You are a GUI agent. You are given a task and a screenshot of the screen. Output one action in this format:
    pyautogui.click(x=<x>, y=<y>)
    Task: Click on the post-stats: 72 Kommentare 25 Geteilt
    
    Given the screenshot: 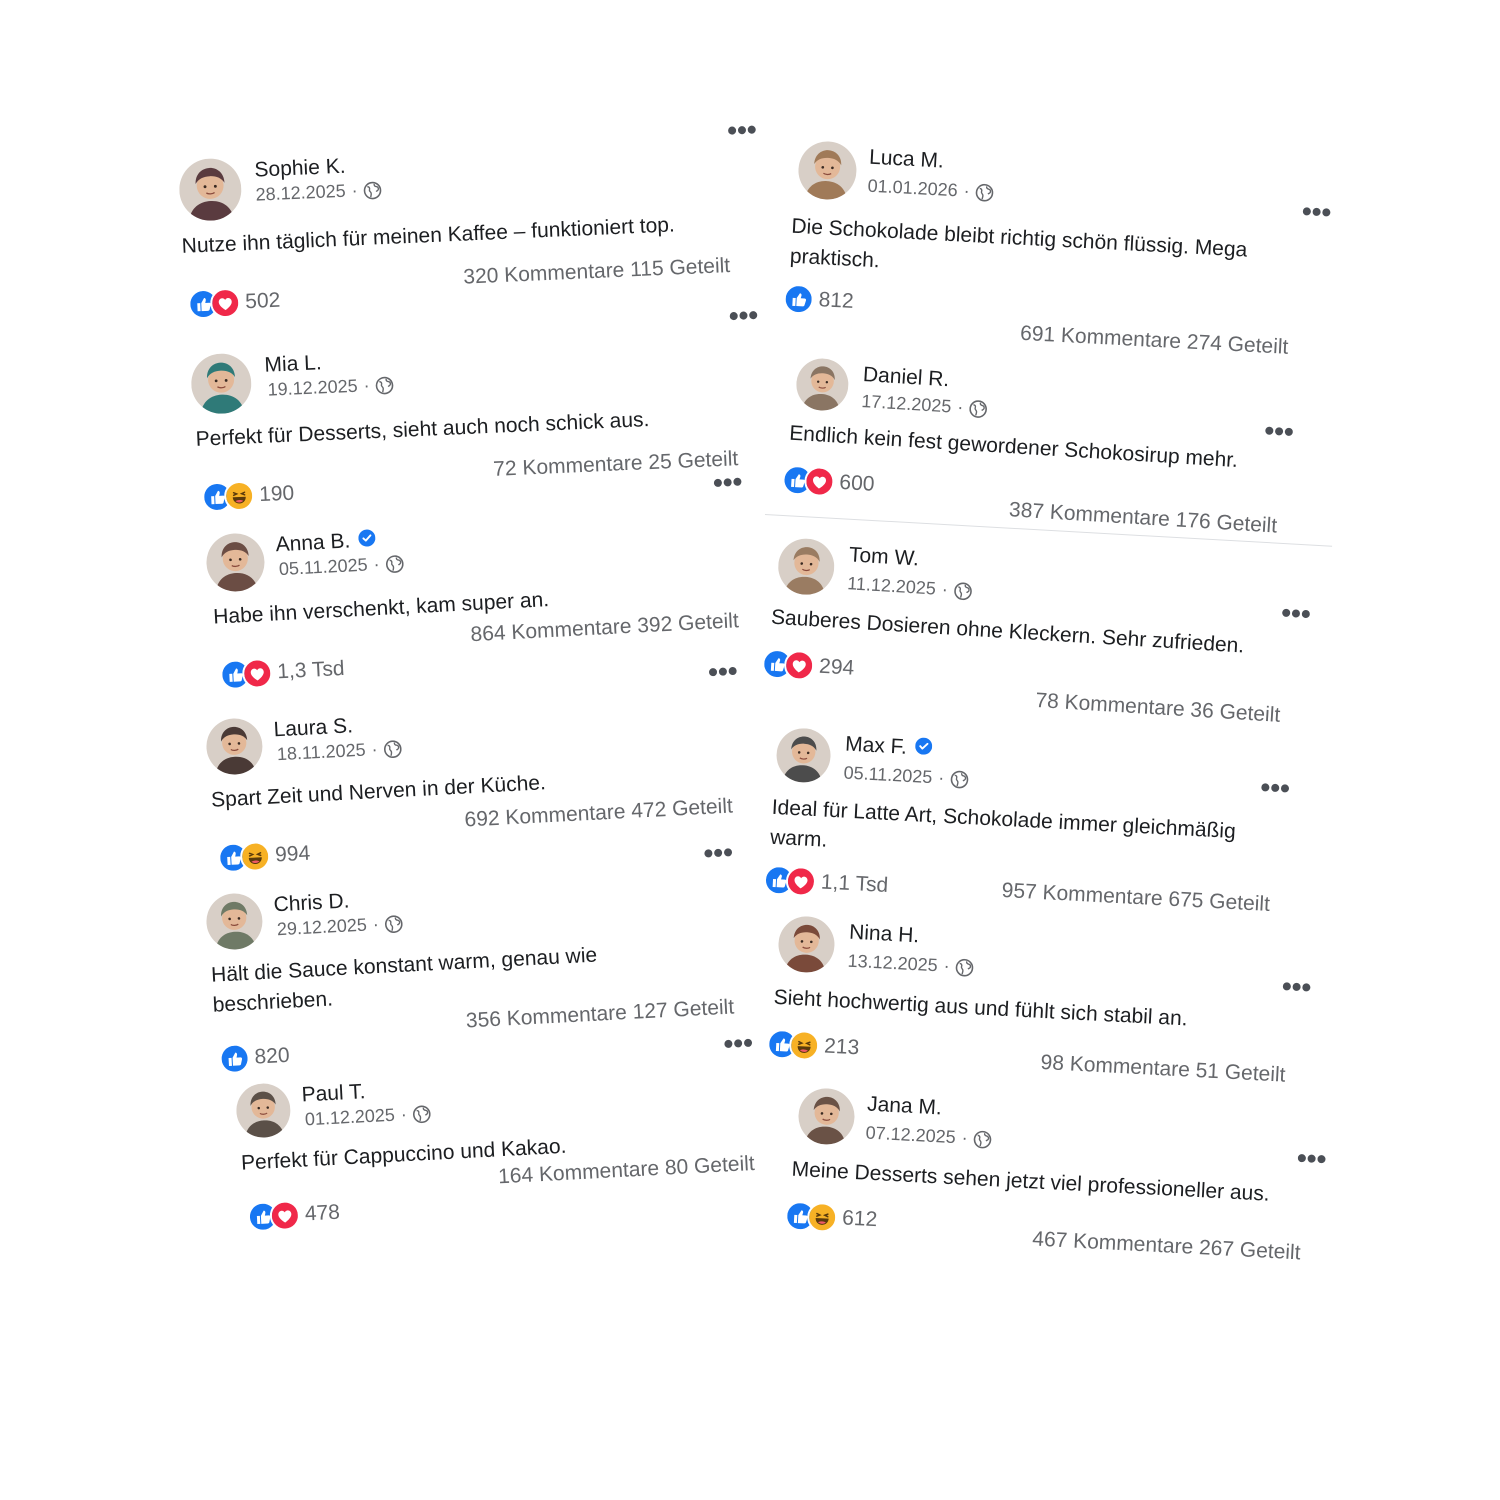 What is the action you would take?
    pyautogui.click(x=616, y=464)
    